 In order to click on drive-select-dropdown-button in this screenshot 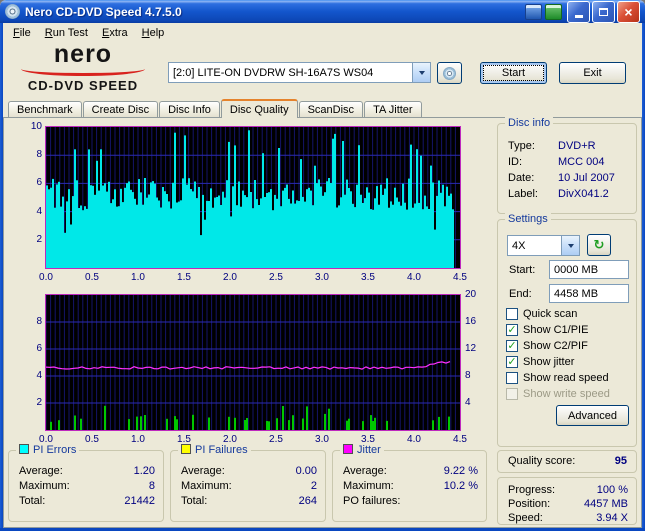, I will do `click(421, 72)`.